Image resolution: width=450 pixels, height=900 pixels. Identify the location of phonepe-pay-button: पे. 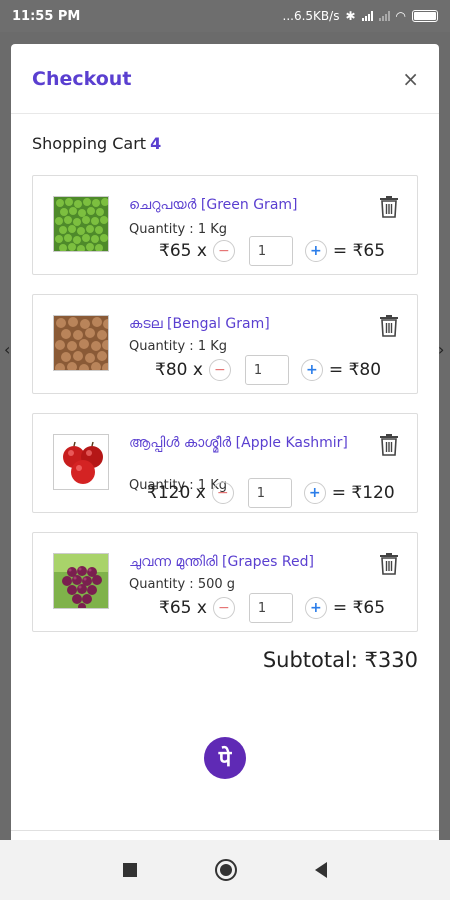
(225, 758).